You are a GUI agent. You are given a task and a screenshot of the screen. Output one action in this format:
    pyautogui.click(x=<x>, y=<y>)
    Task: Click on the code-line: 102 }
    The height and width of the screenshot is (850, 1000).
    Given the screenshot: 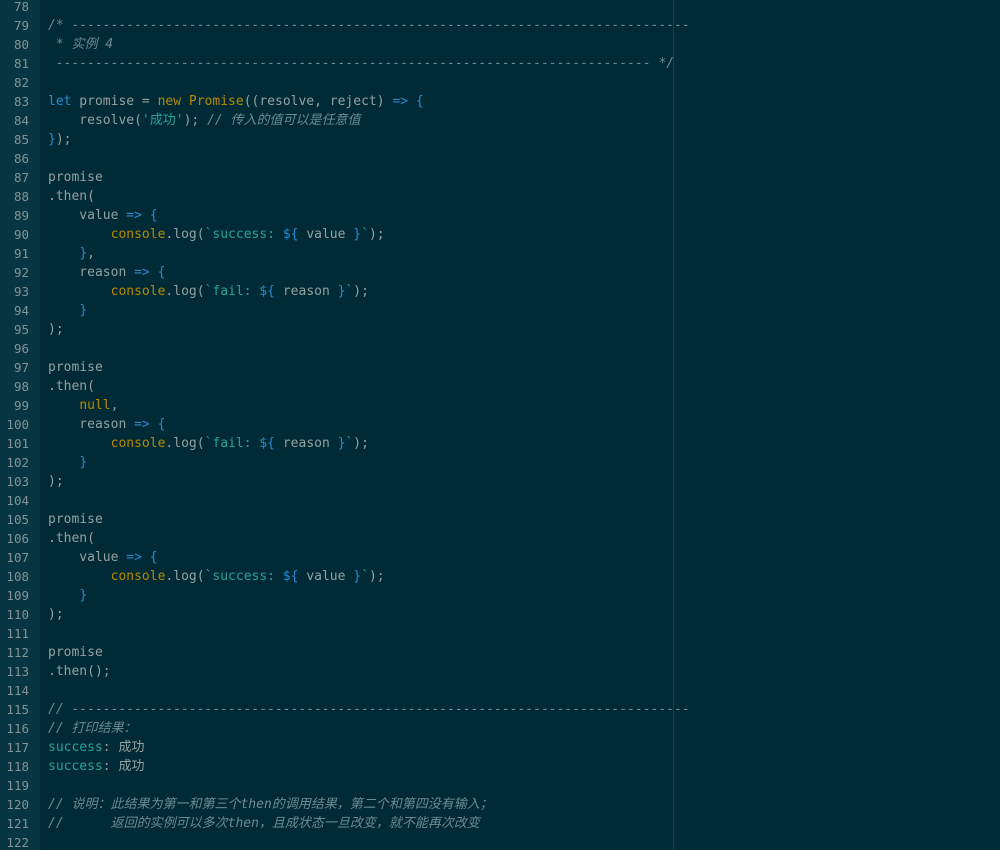 What is the action you would take?
    pyautogui.click(x=500, y=462)
    